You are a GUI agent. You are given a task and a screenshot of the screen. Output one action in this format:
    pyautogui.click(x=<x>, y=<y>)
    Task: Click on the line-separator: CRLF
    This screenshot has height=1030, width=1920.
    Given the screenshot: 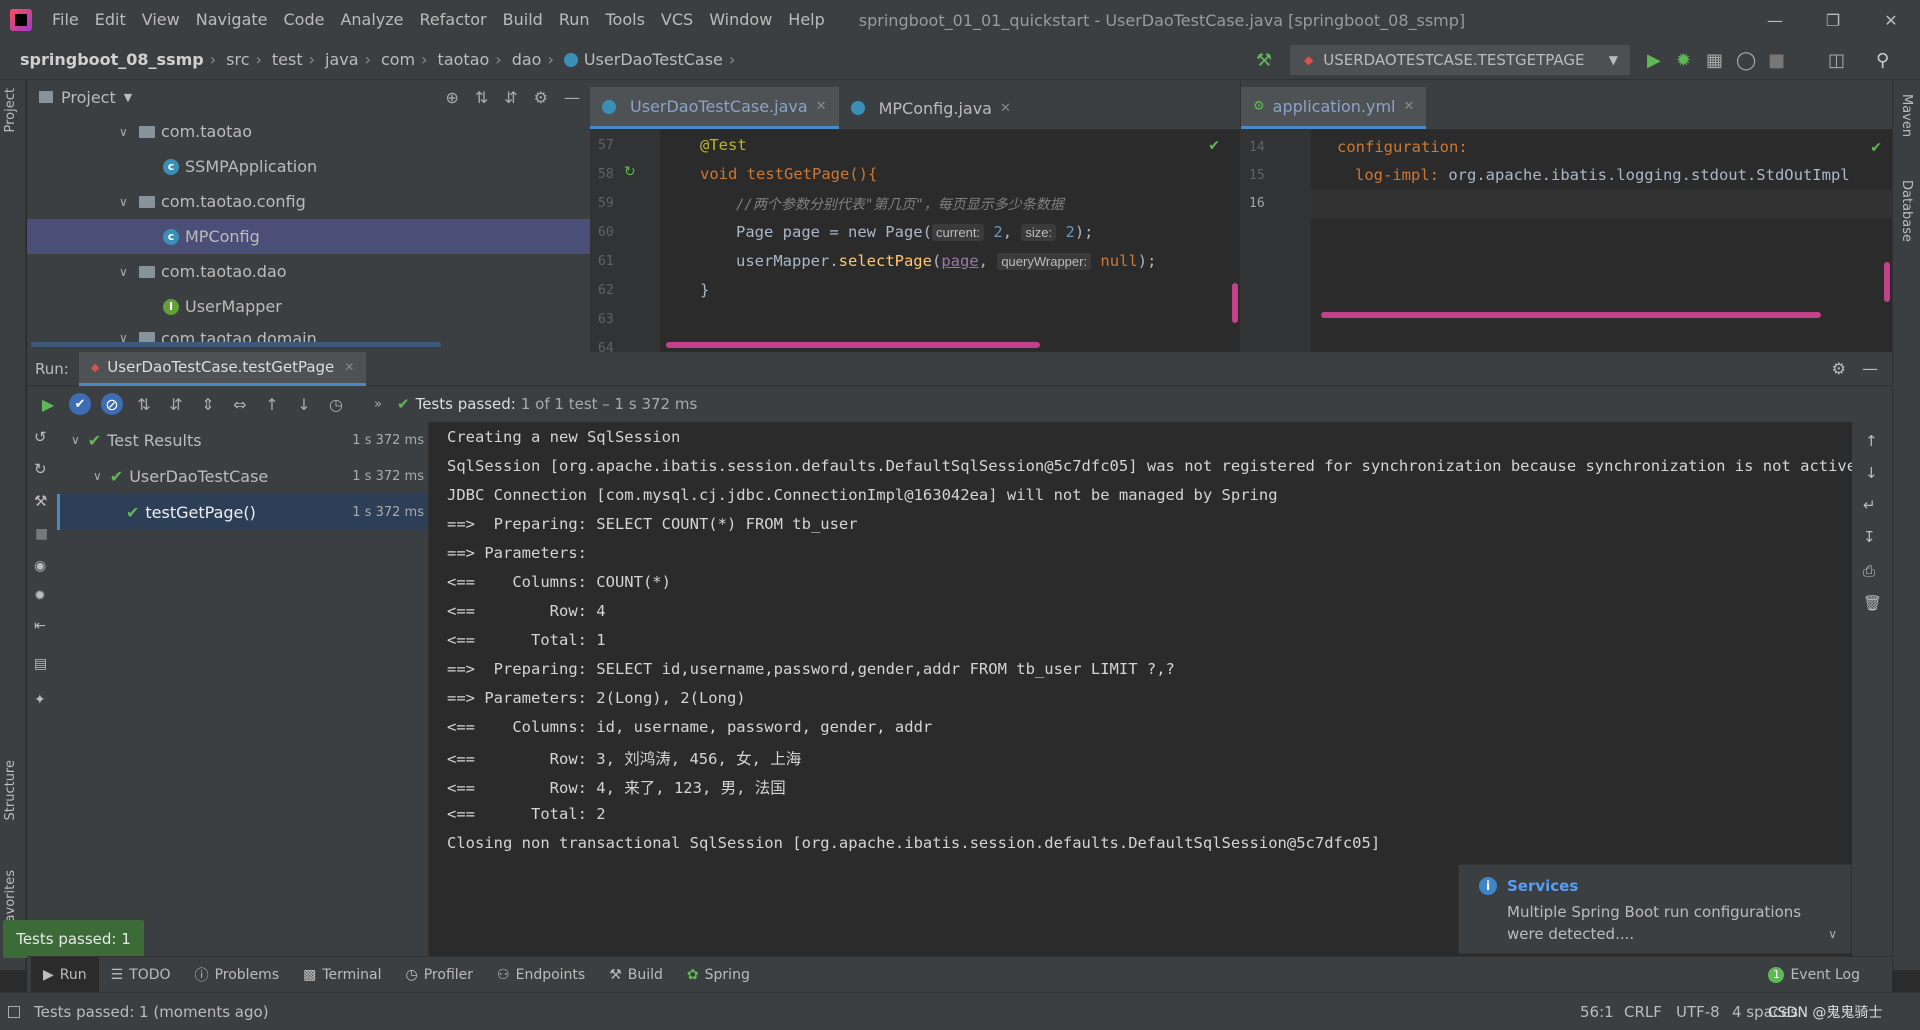 What is the action you would take?
    pyautogui.click(x=1643, y=1012)
    